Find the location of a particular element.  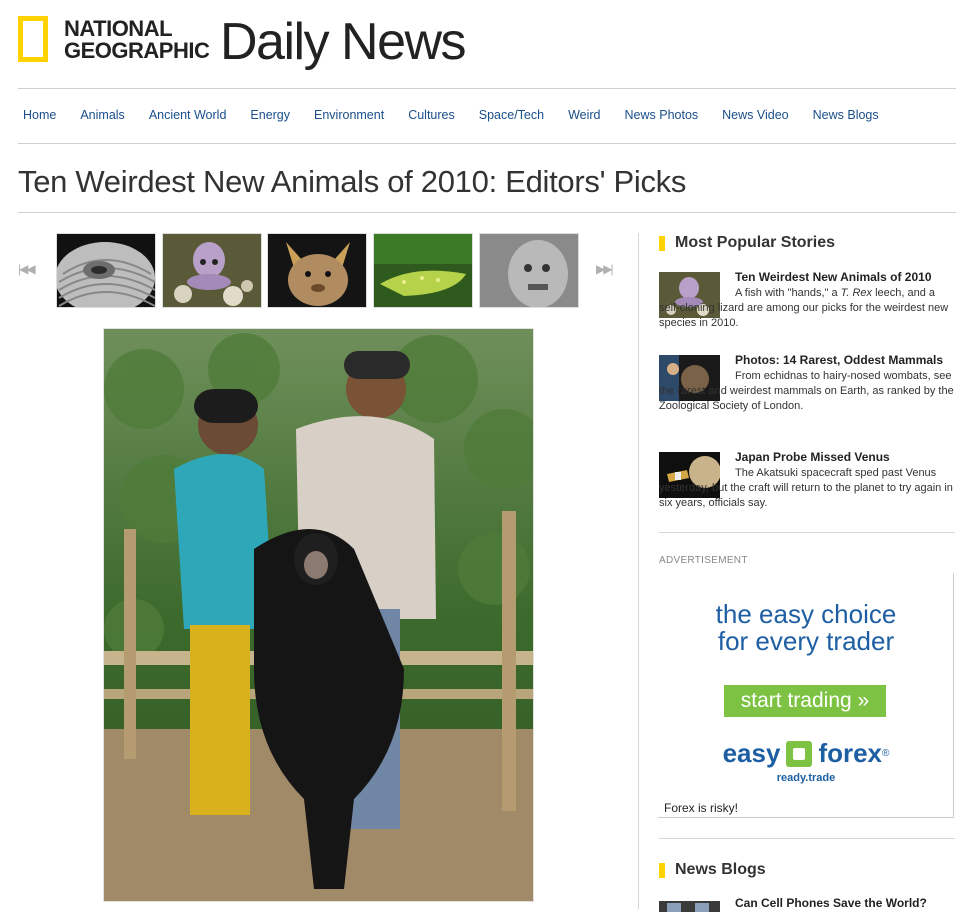

section-title: Daily News is located at coordinates (343, 42).